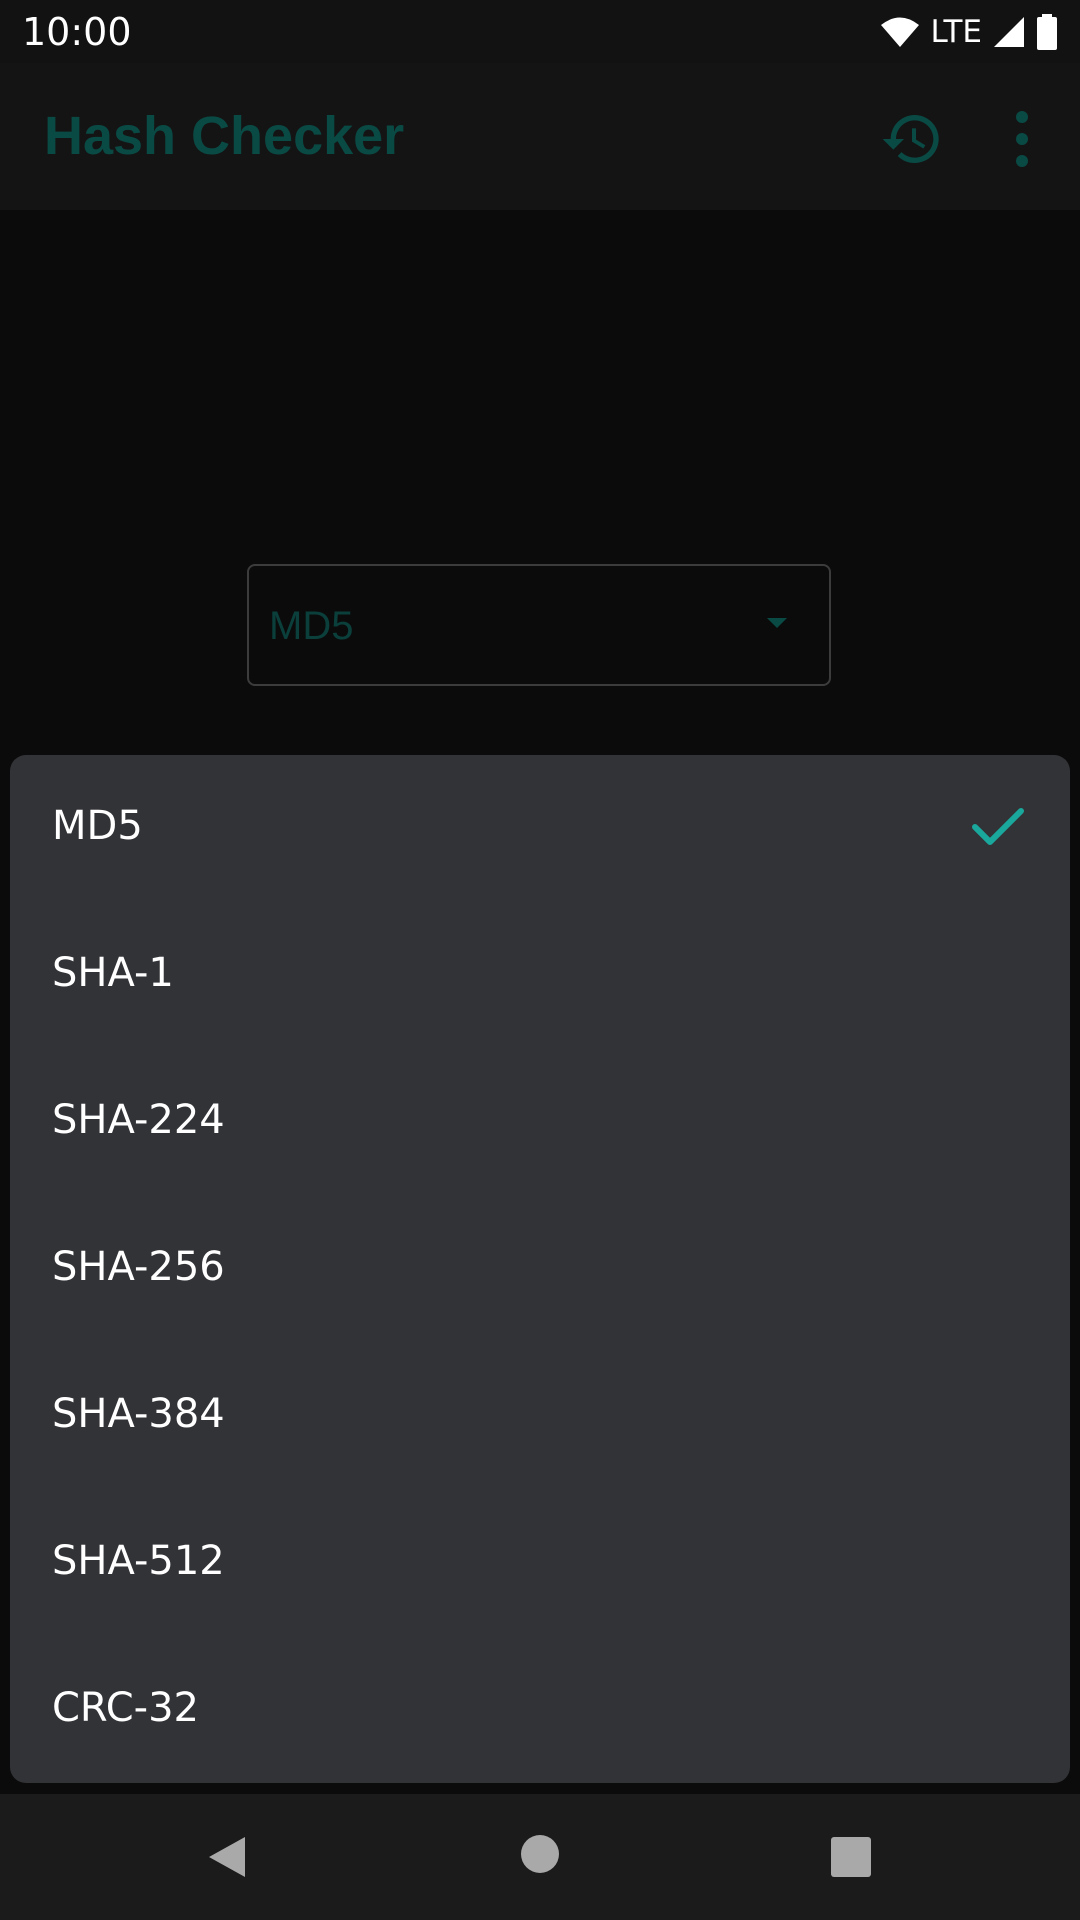  I want to click on home-button, so click(540, 1854).